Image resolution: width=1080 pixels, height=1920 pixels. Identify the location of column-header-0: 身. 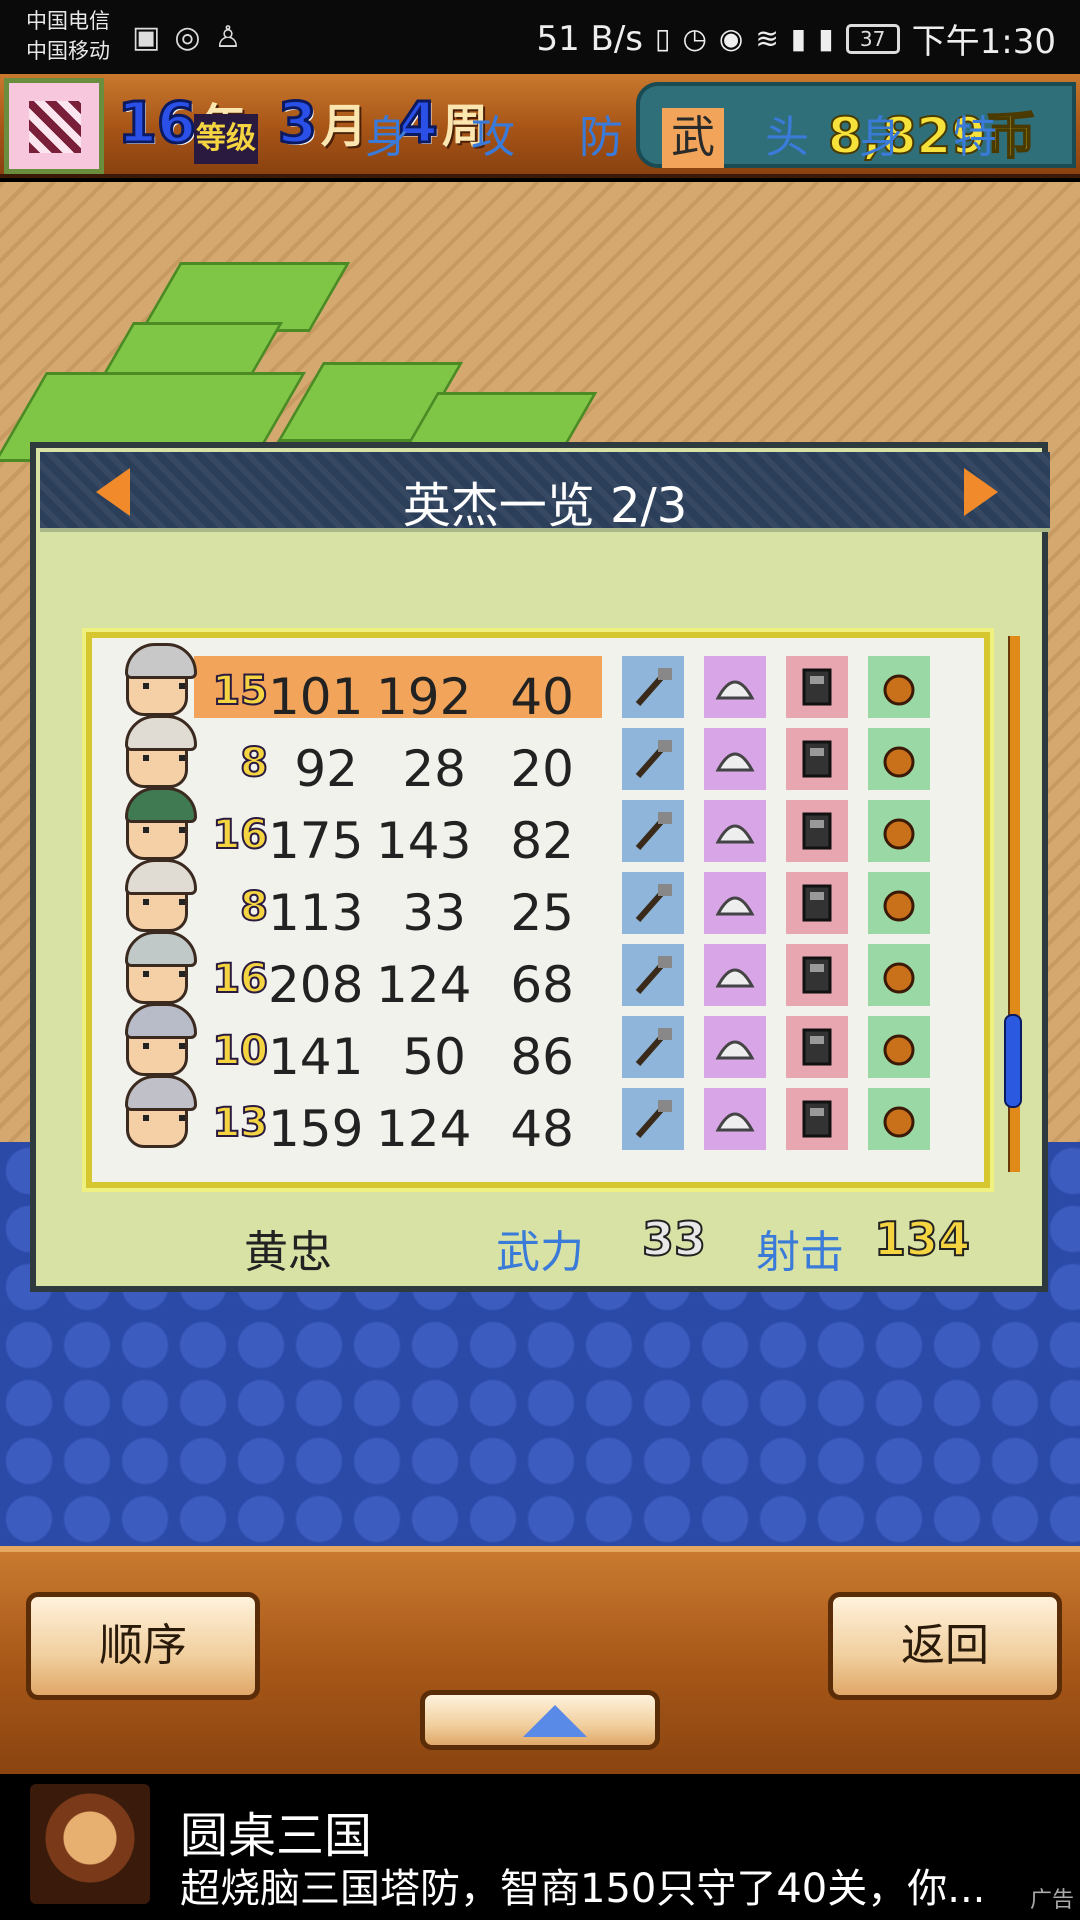
(387, 138).